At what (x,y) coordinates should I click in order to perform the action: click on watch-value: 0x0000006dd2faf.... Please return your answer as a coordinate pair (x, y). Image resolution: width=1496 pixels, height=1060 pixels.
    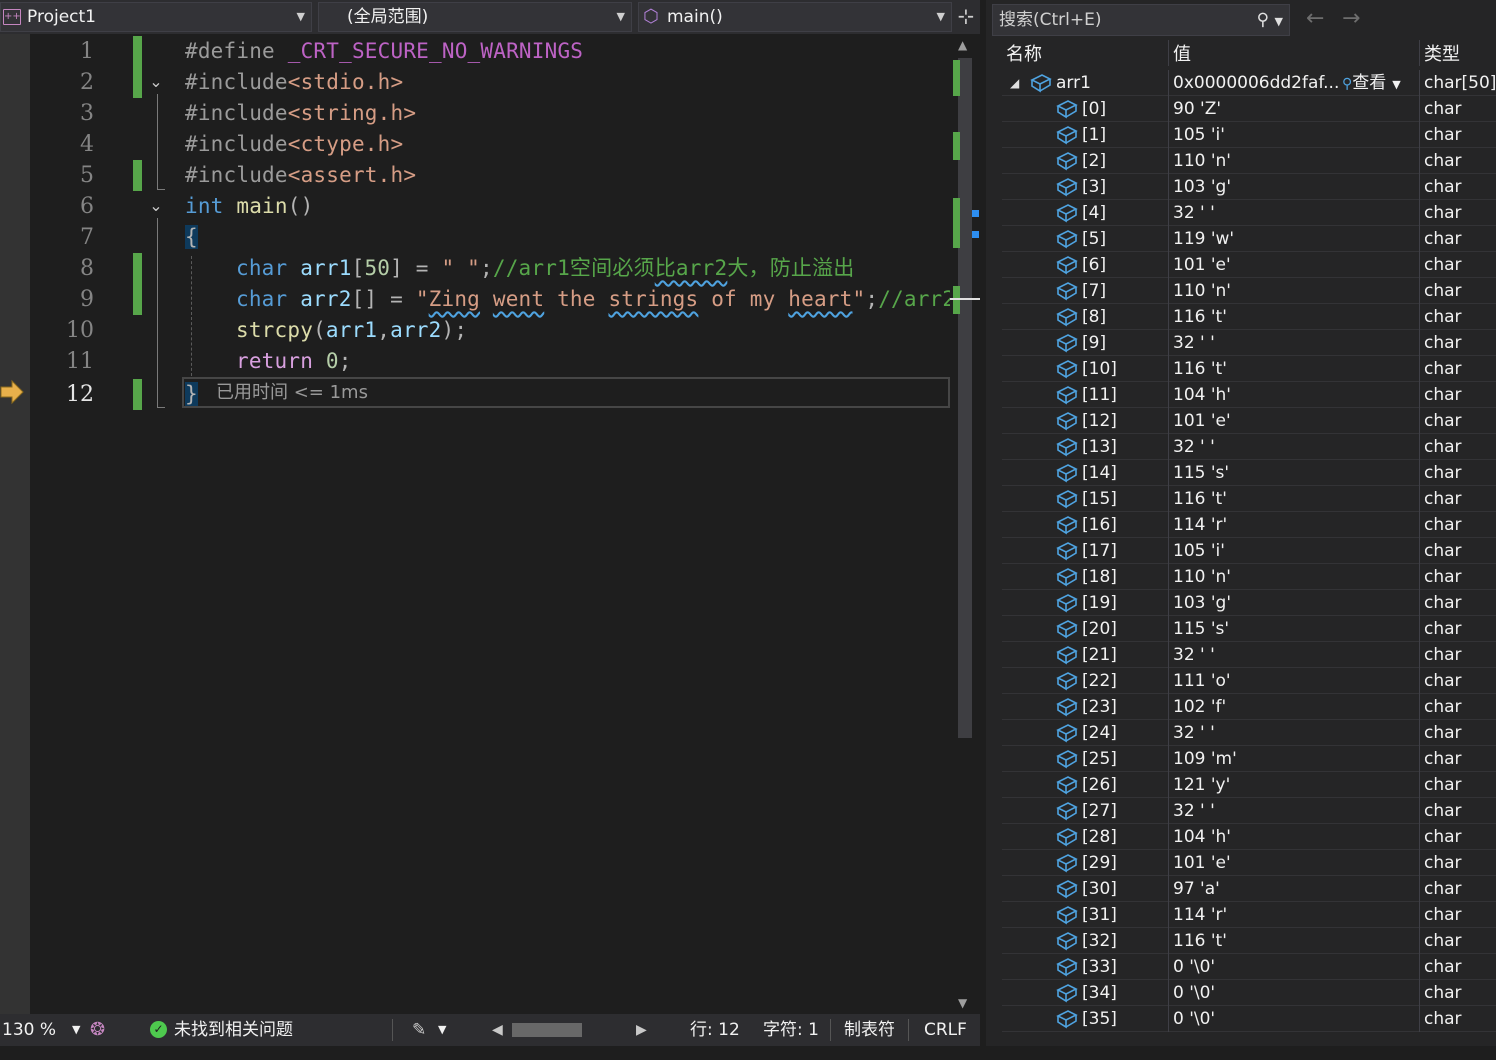
    Looking at the image, I should click on (1256, 83).